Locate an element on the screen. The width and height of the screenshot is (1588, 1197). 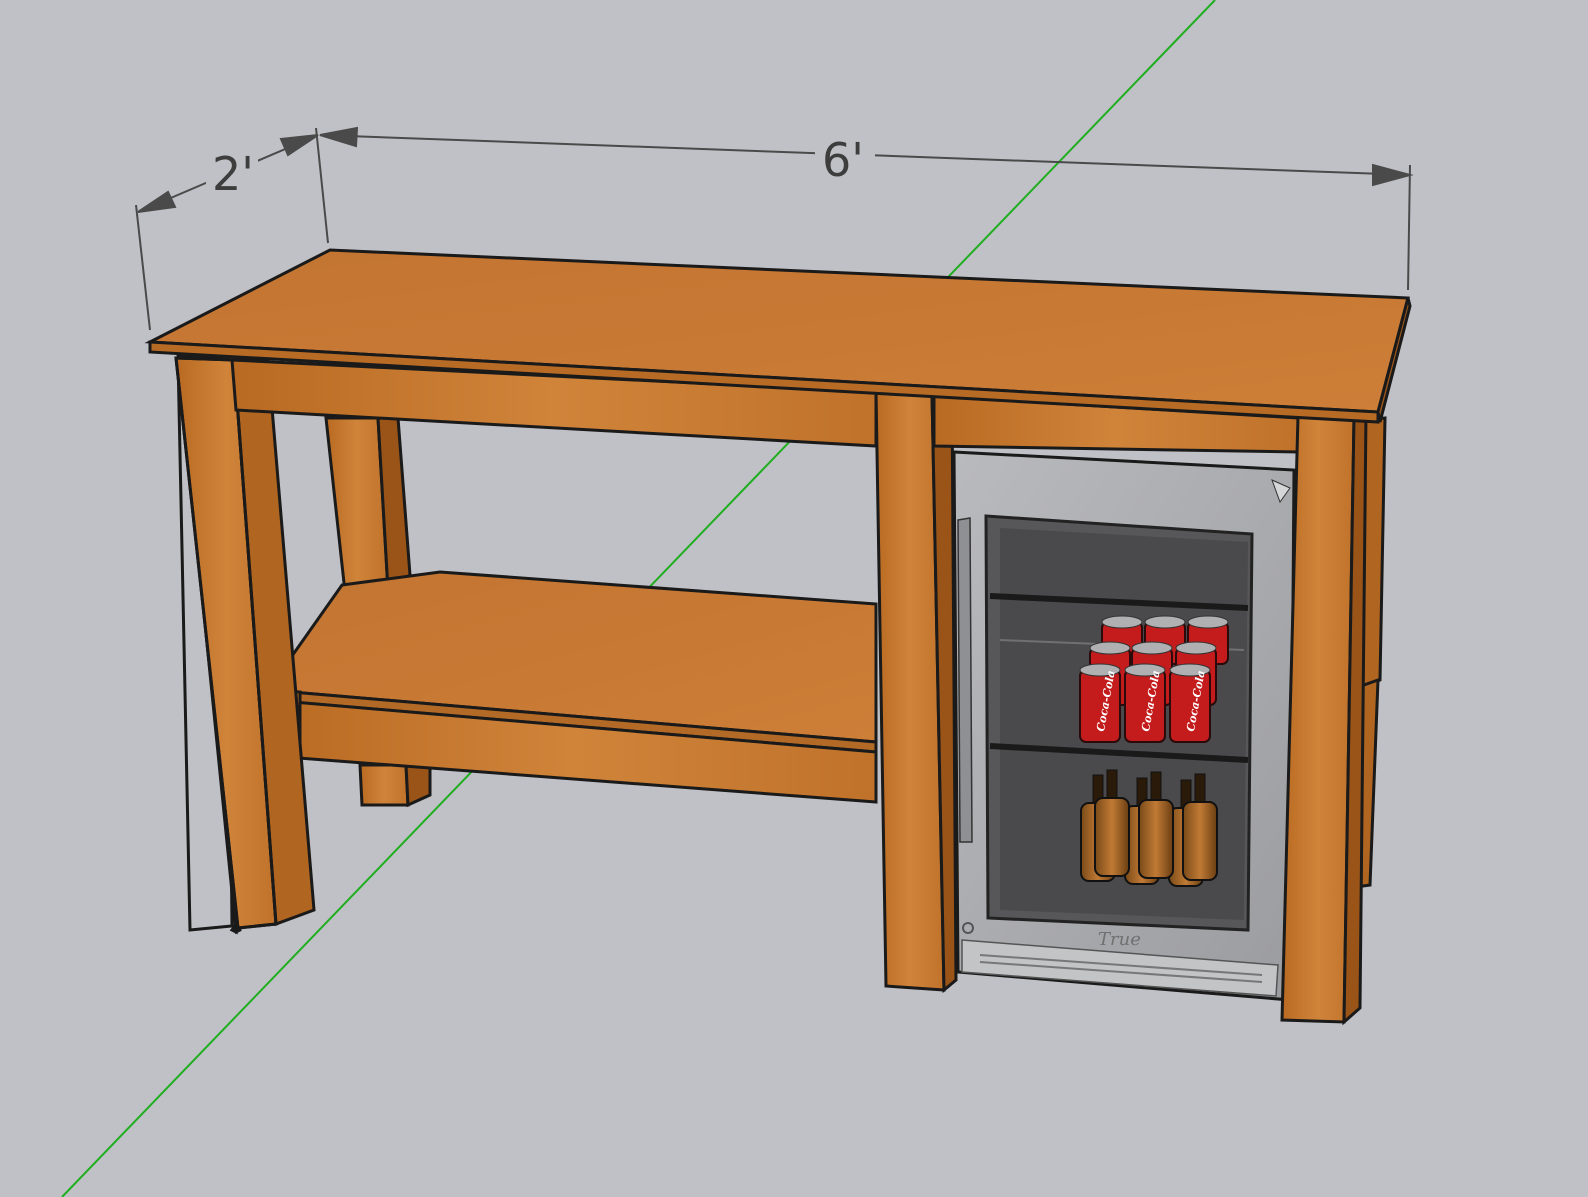
front-left-leg-geometry is located at coordinates (245, 643).